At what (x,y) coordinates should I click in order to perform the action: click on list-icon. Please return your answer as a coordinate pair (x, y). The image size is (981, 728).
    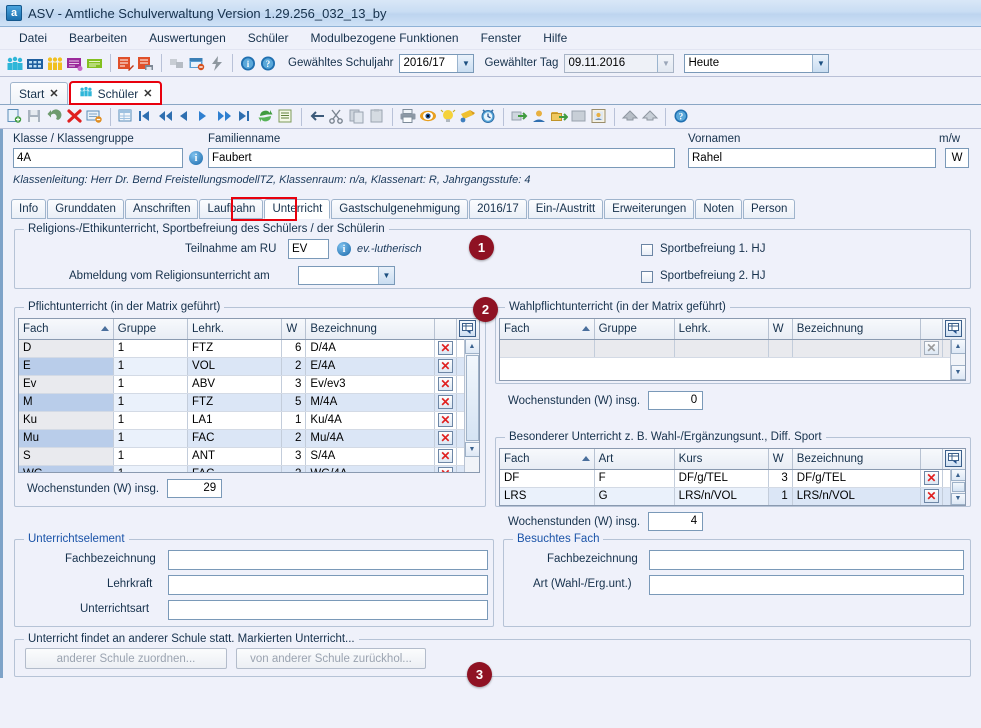
    Looking at the image, I should click on (286, 116).